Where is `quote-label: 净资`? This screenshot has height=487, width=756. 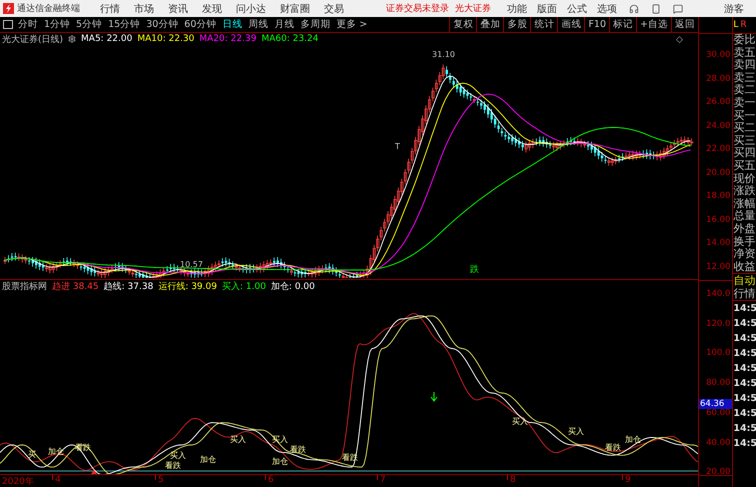 quote-label: 净资 is located at coordinates (744, 254).